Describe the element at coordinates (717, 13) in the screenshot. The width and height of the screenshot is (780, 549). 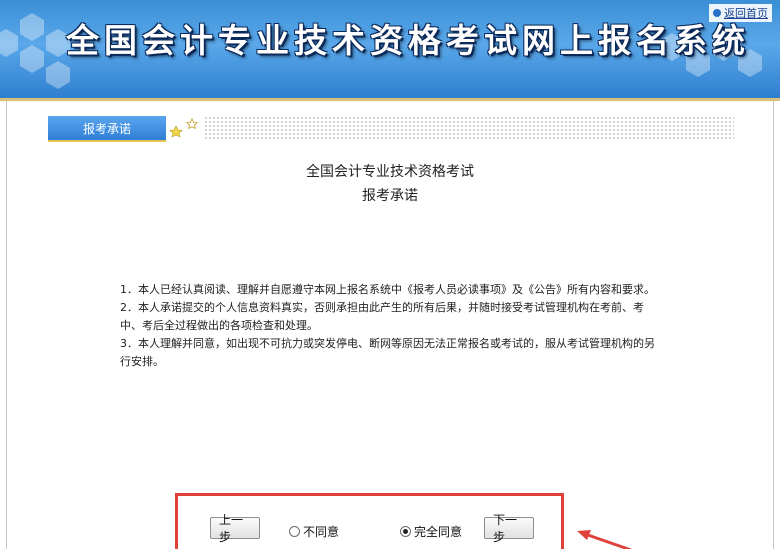
I see `bullet-icon` at that location.